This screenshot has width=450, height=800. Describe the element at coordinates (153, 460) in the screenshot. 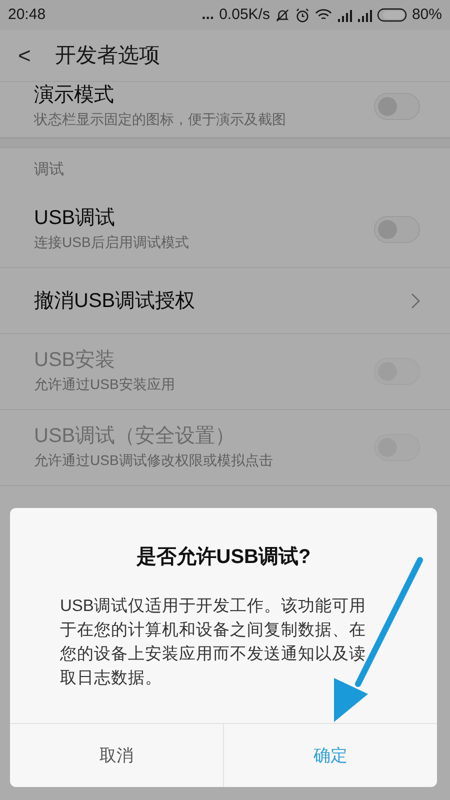

I see `setting-description: 允许通过USB调试修改权限或模拟点击` at that location.